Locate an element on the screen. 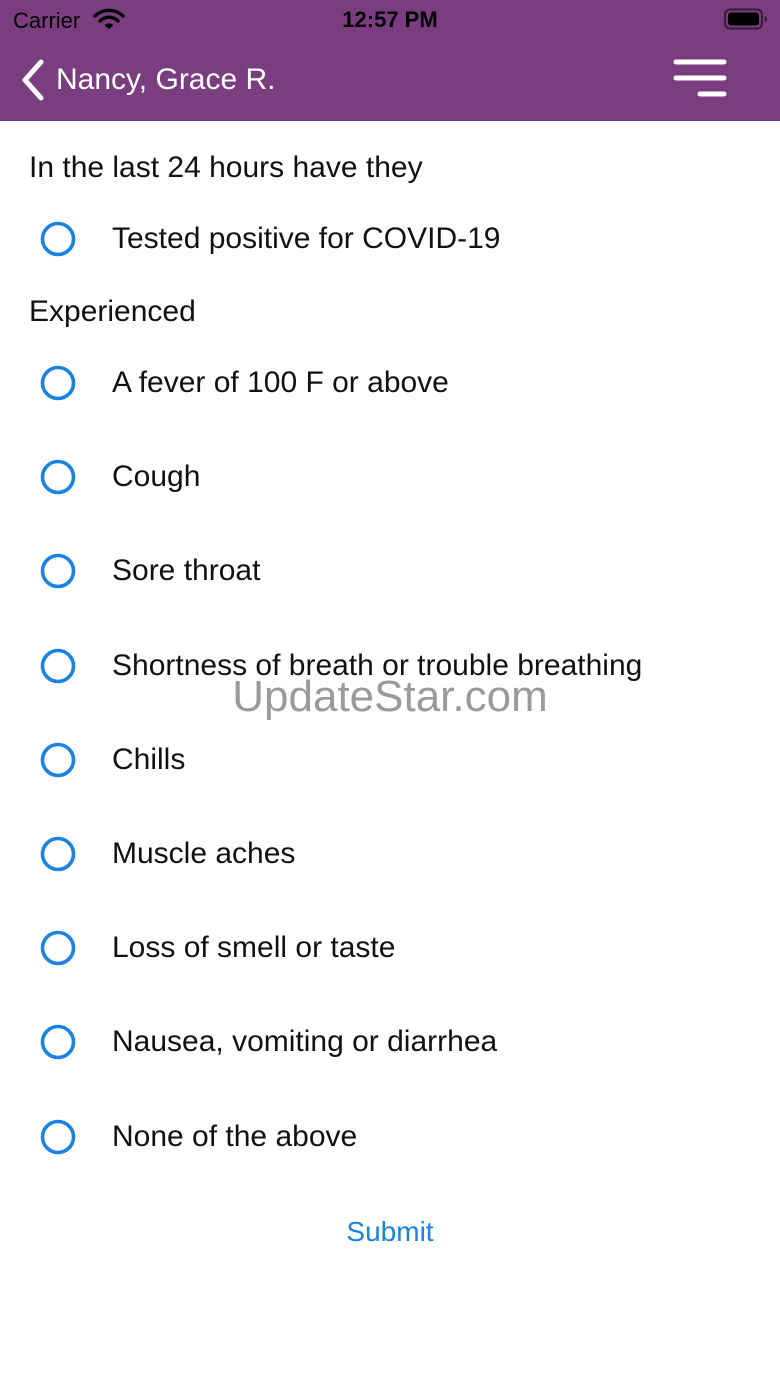  header: Carrier 12:57 PM Nancy, Grace R. is located at coordinates (390, 60).